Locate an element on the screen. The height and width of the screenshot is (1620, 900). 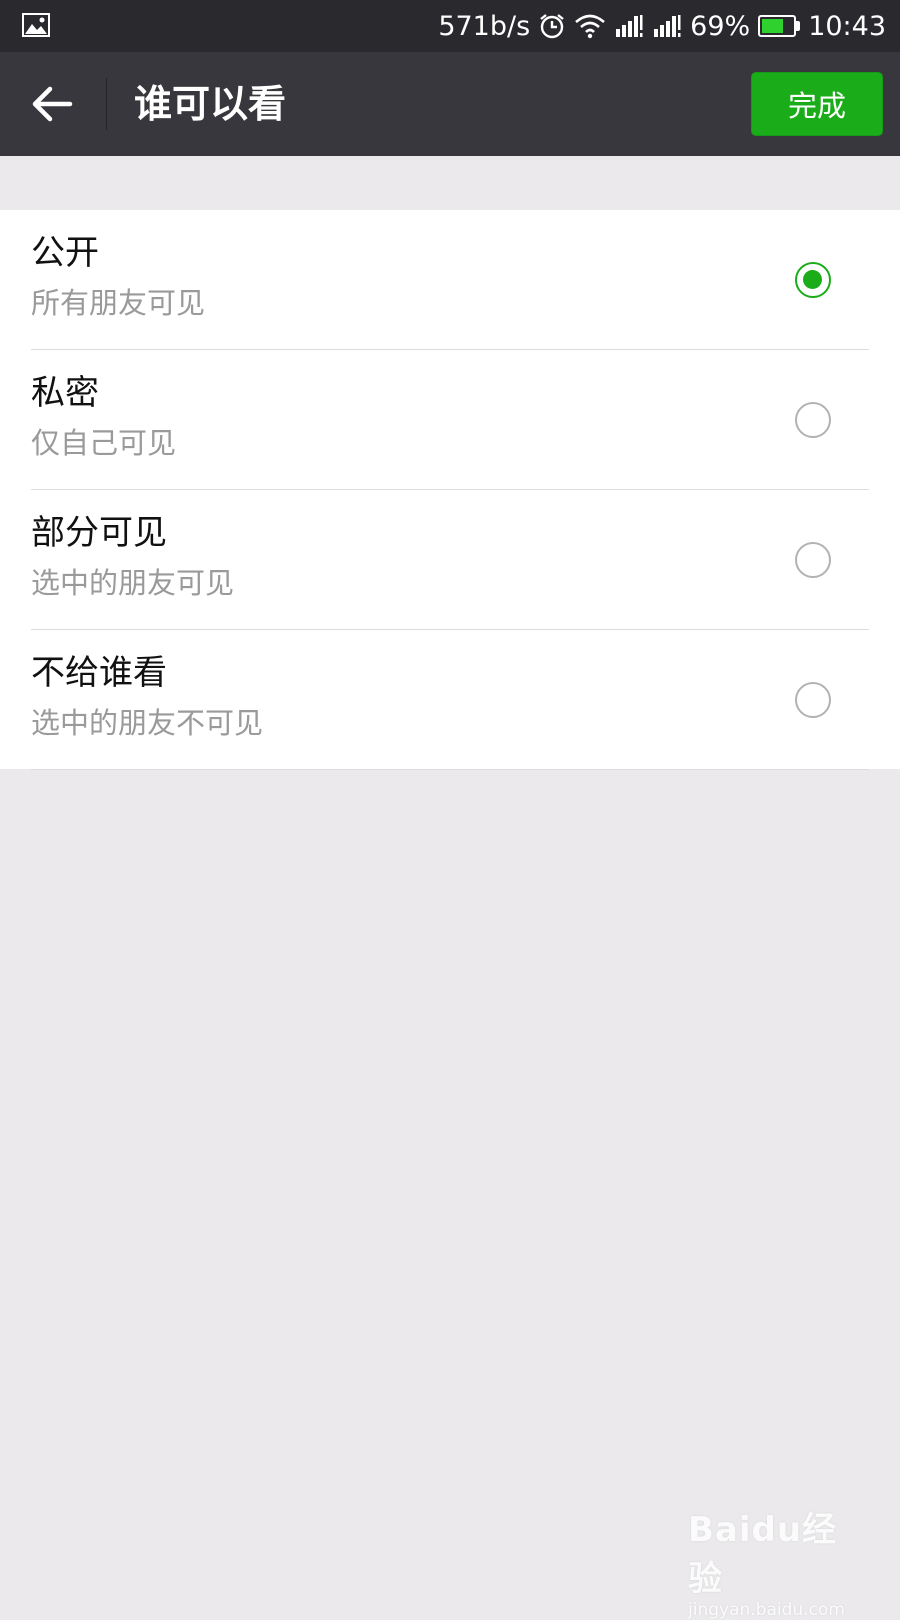
option-label: 部分可见 is located at coordinates (99, 533).